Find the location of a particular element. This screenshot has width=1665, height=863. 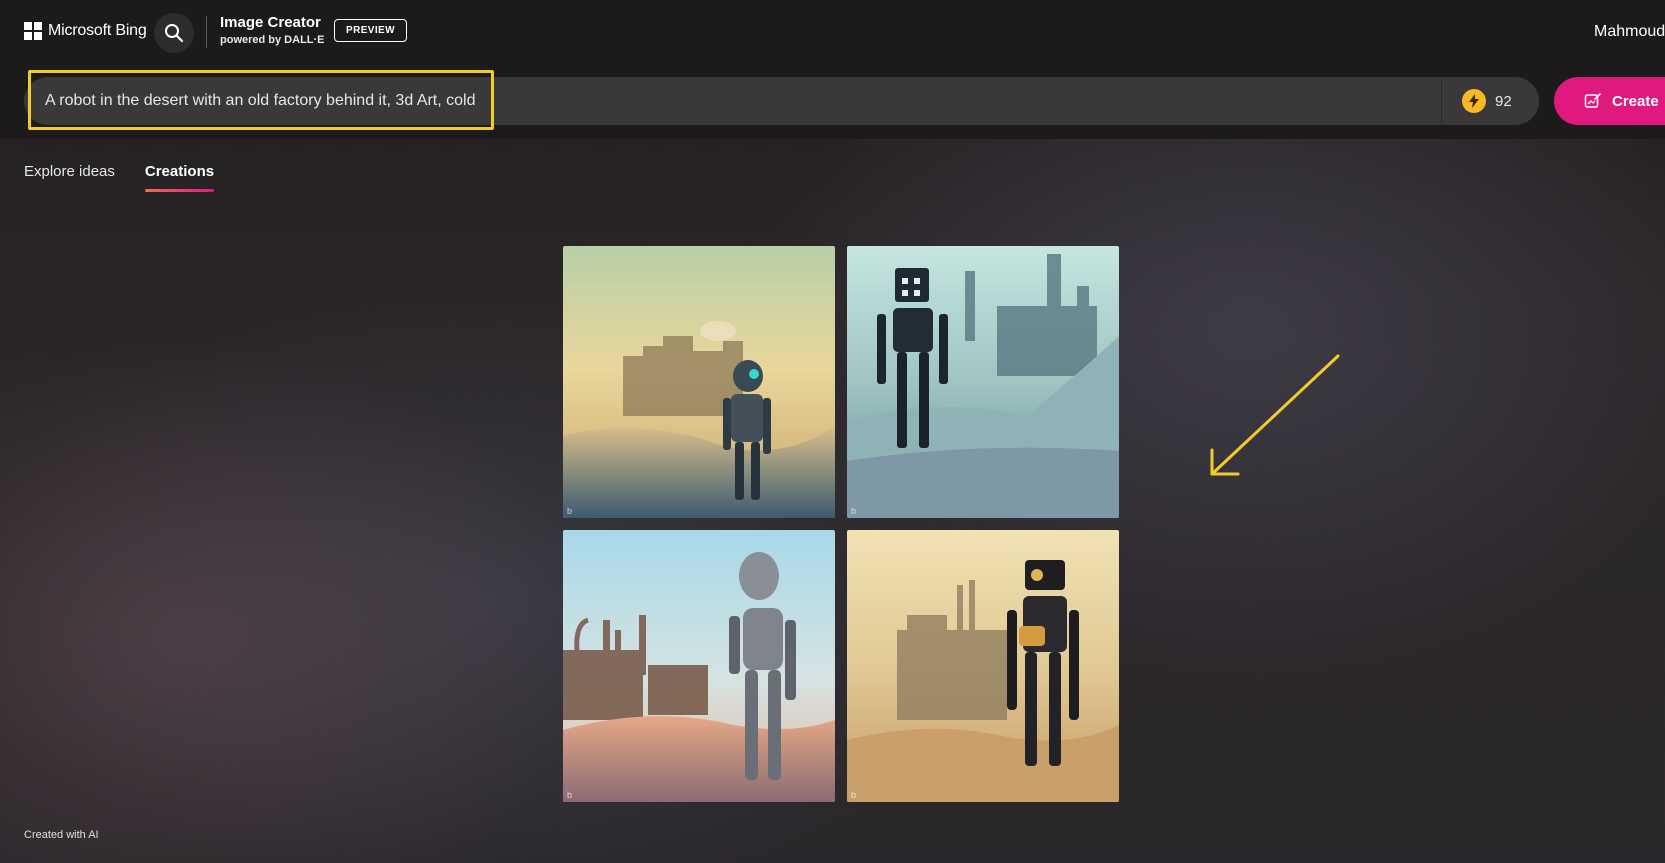

search-icon is located at coordinates (174, 33).